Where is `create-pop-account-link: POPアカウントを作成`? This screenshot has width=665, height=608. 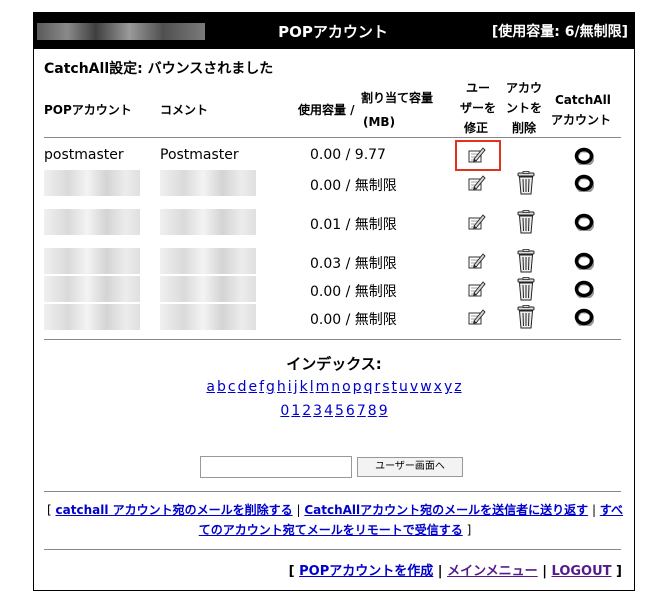
create-pop-account-link: POPアカウントを作成 is located at coordinates (366, 571).